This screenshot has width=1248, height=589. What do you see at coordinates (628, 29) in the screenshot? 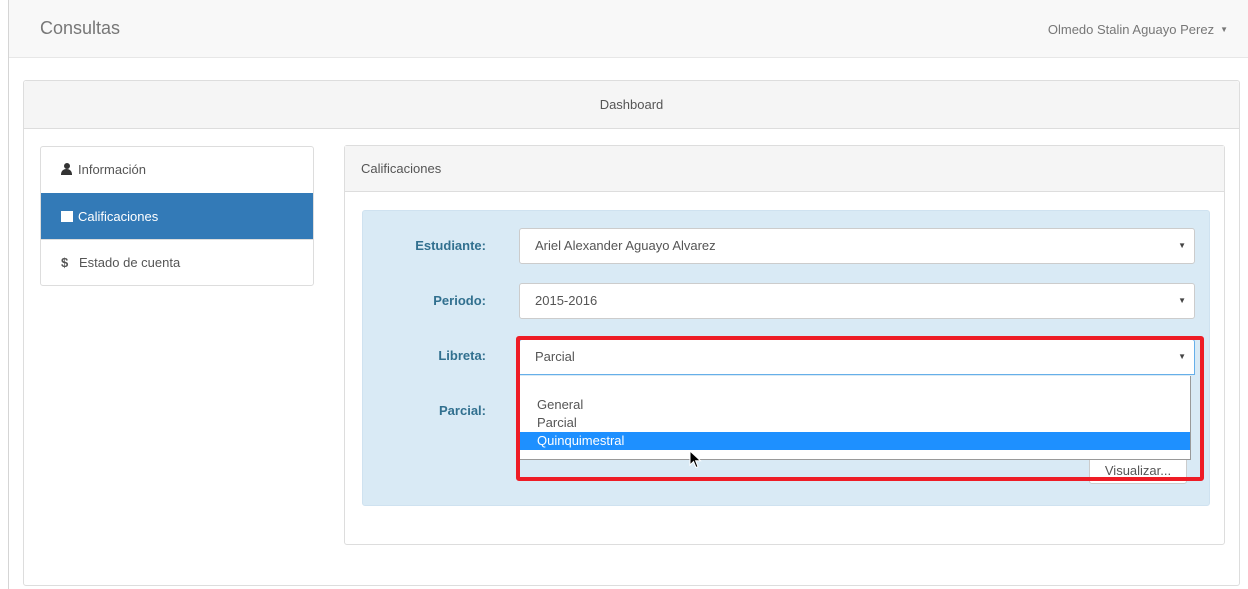
I see `top-navbar: Consultas Olmedo Stalin Aguayo Perez ▼` at bounding box center [628, 29].